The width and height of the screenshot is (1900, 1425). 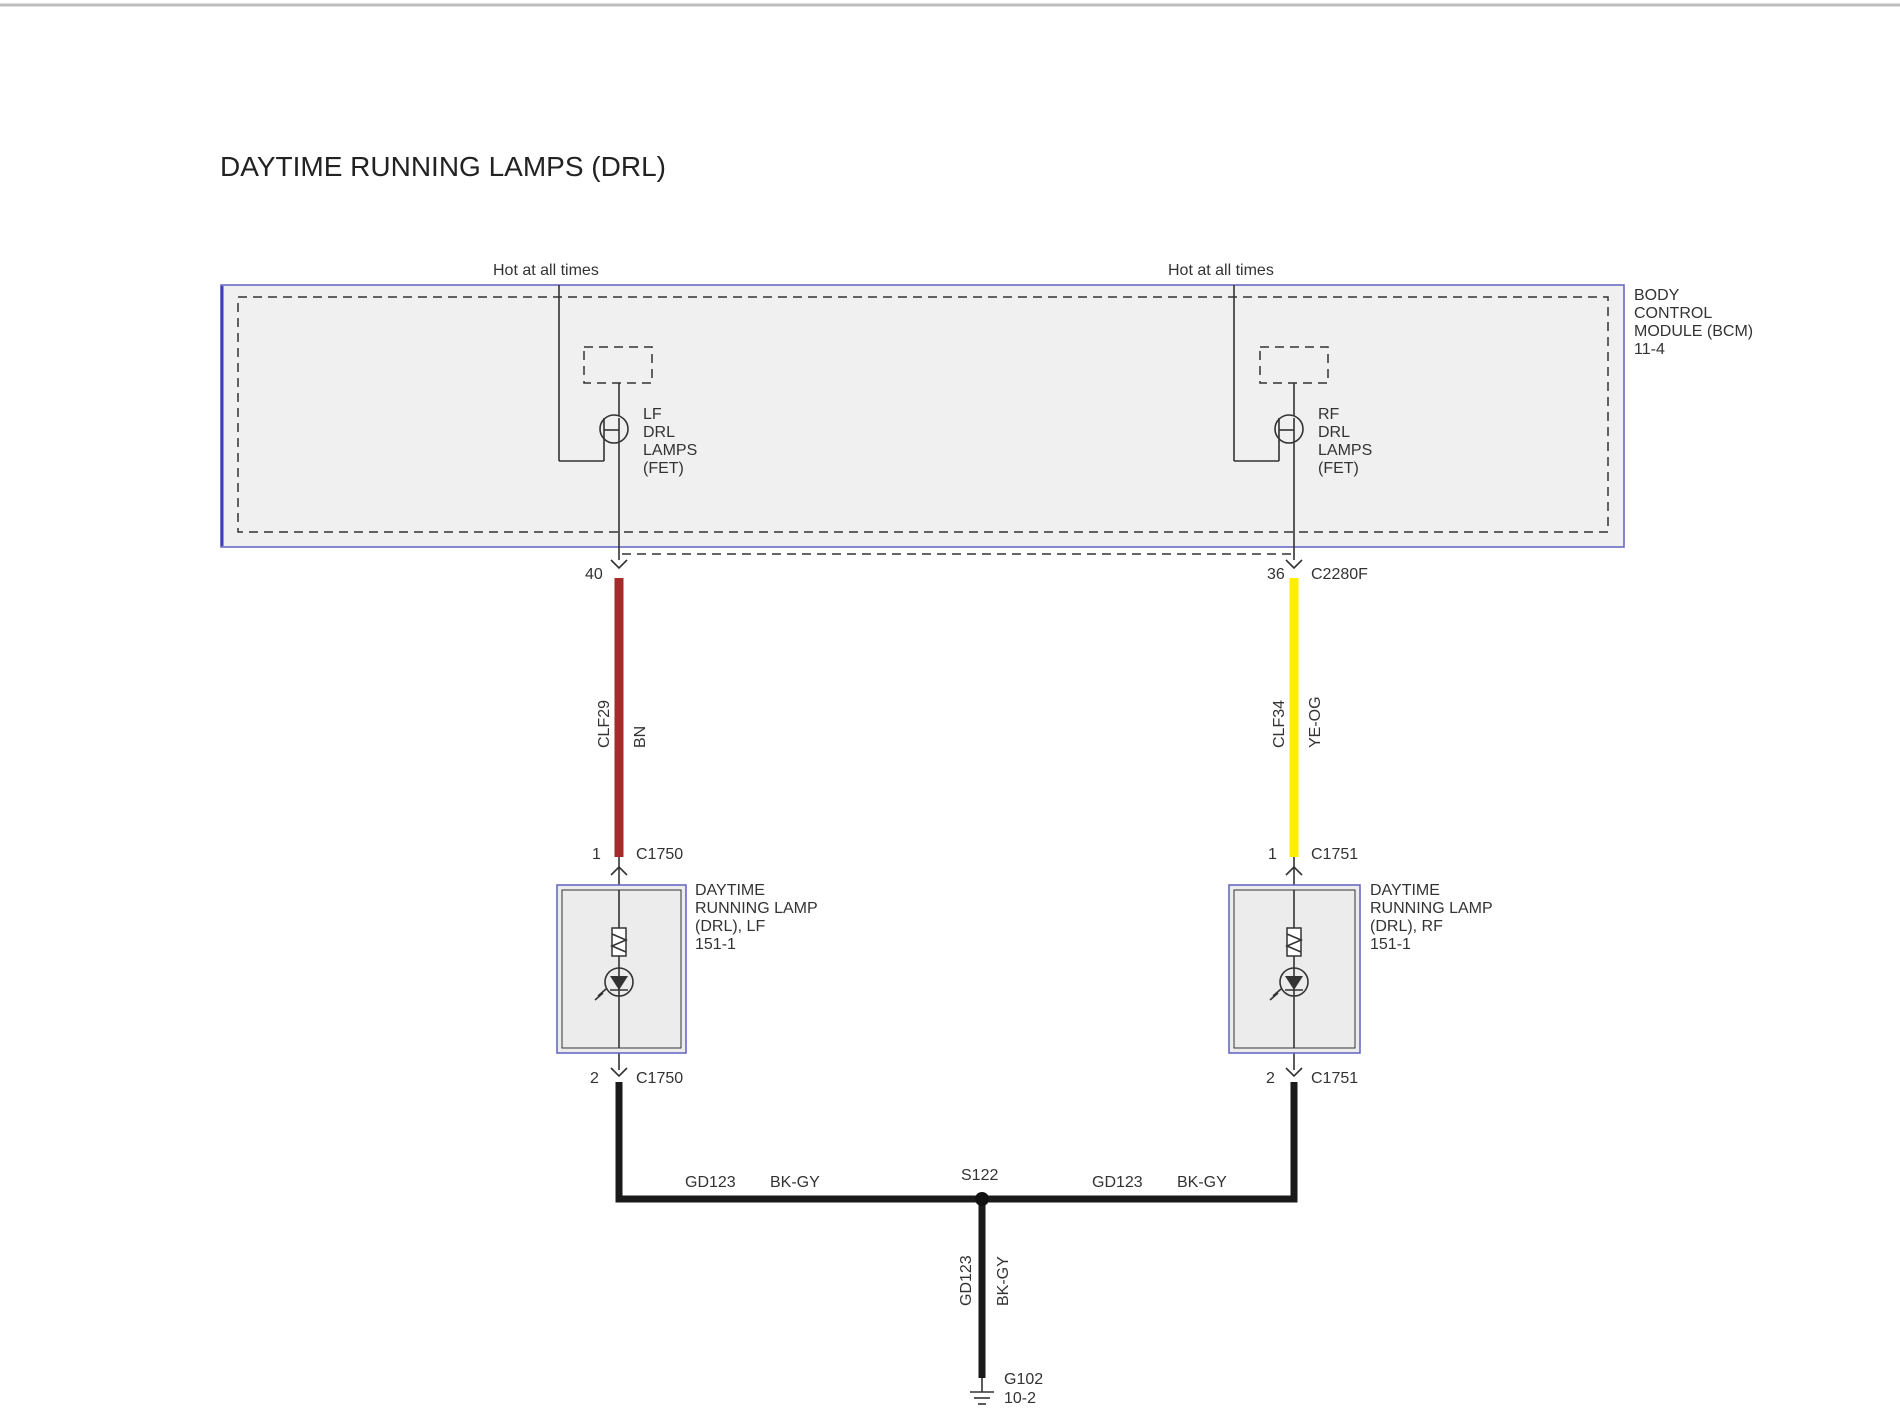 What do you see at coordinates (1406, 926) in the screenshot?
I see `rf-lamp-label-line-3: (DRL), RF` at bounding box center [1406, 926].